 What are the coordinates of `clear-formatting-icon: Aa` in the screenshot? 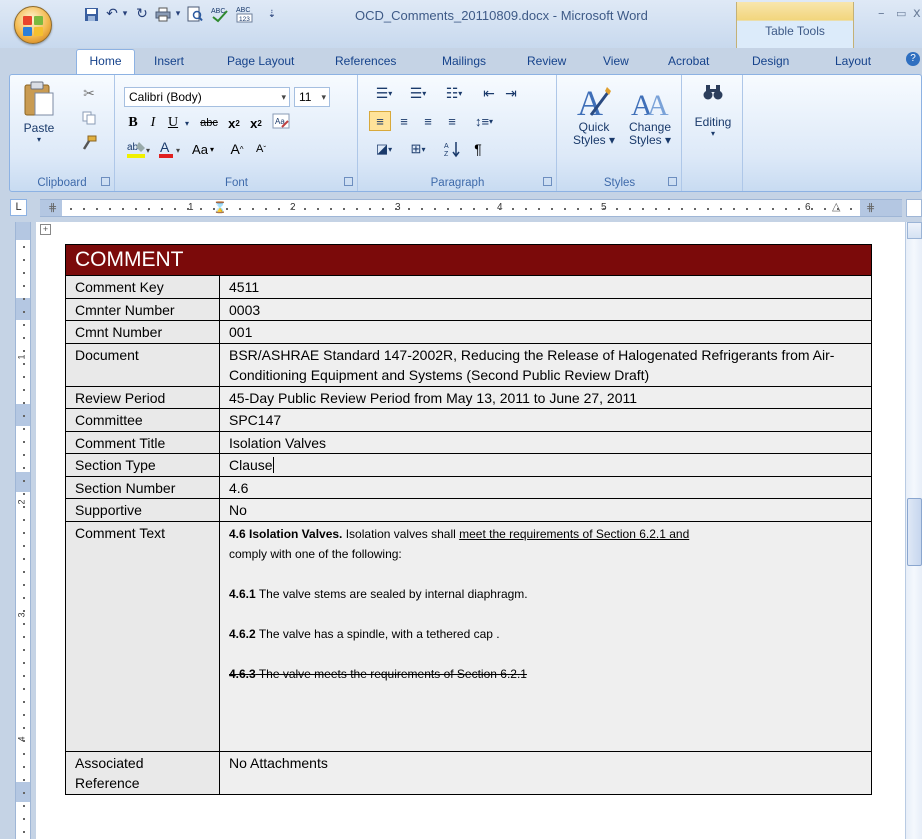 It's located at (281, 122).